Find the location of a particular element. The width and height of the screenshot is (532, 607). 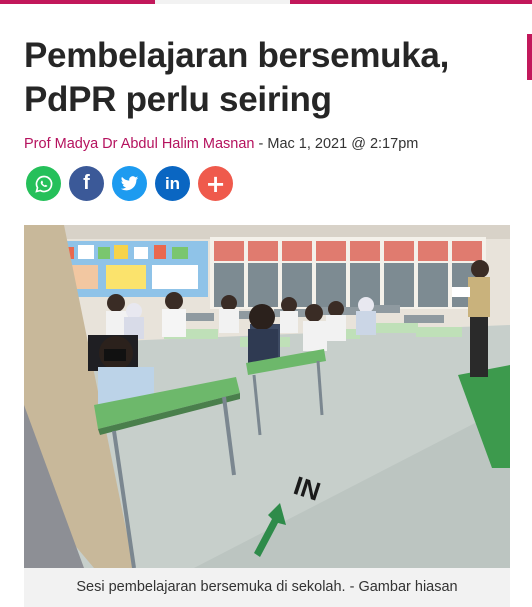

whatsapp-icon is located at coordinates (44, 184).